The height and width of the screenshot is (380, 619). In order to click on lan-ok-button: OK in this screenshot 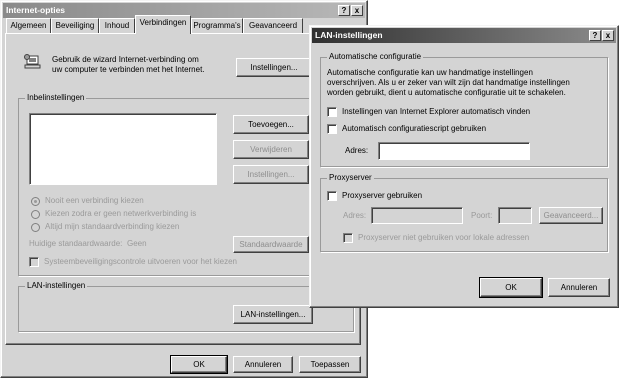, I will do `click(511, 287)`.